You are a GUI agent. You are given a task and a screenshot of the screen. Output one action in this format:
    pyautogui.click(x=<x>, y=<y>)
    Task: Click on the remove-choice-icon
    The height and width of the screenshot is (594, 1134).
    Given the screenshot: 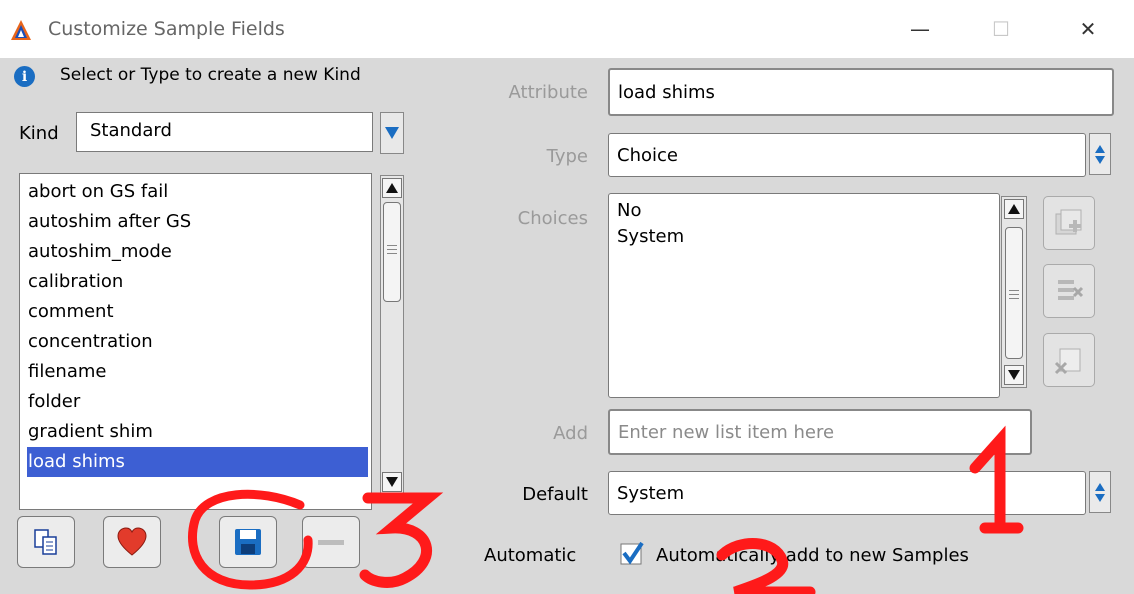 What is the action you would take?
    pyautogui.click(x=1071, y=290)
    